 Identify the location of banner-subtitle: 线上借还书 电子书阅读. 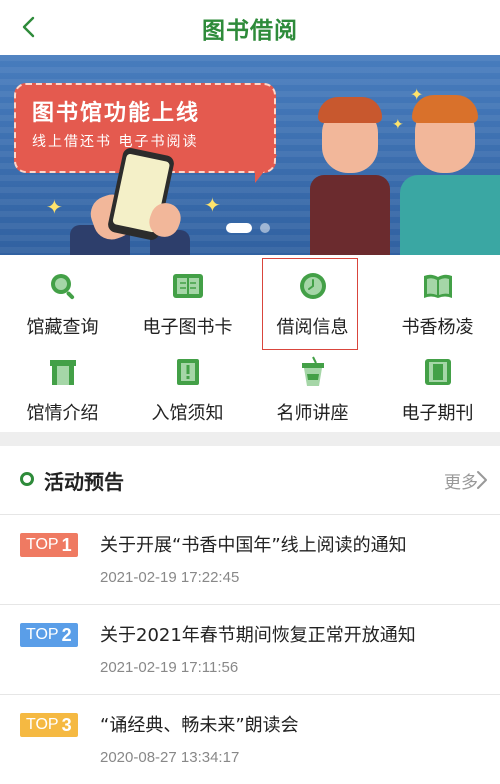
(115, 142).